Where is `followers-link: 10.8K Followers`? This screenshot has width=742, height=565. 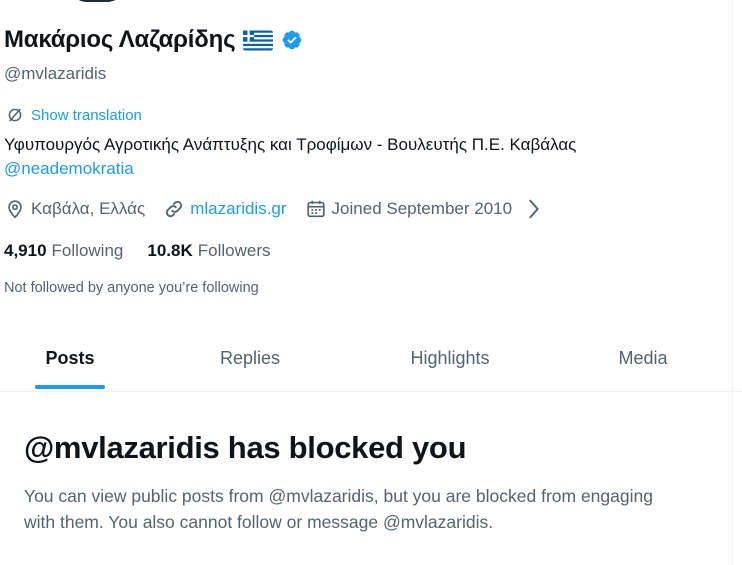 followers-link: 10.8K Followers is located at coordinates (208, 251).